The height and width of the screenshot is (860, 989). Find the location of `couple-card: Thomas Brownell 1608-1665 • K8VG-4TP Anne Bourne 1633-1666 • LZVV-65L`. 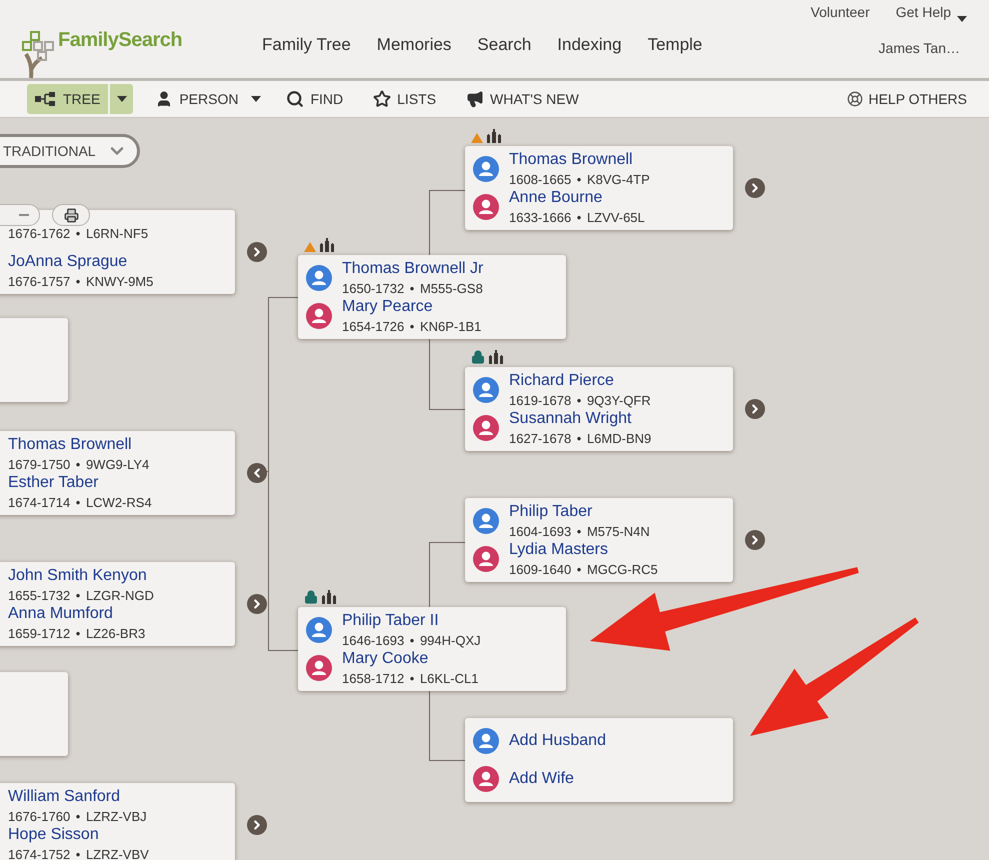

couple-card: Thomas Brownell 1608-1665 • K8VG-4TP Anne Bourne 1633-1666 • LZVV-65L is located at coordinates (599, 188).